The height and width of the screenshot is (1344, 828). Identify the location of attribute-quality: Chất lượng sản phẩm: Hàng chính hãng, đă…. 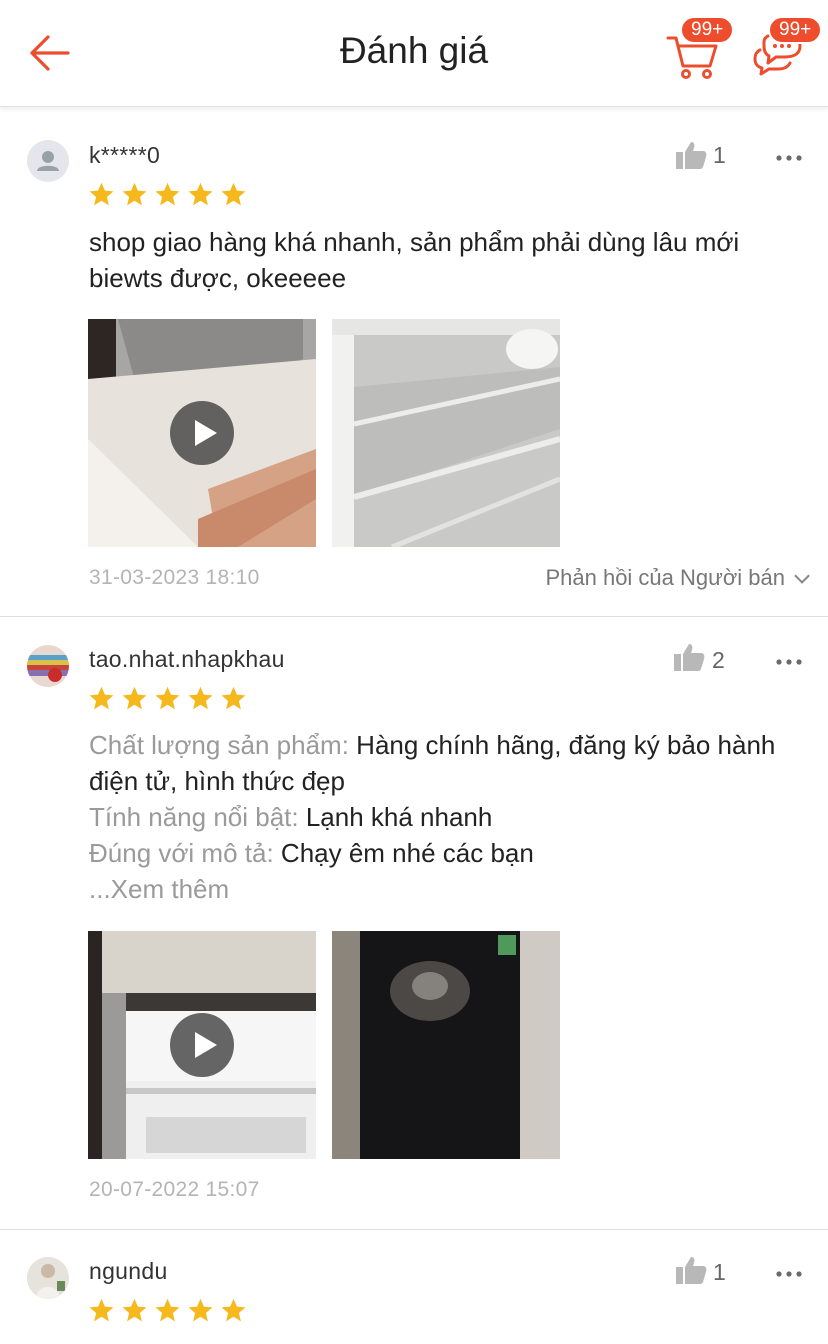
(439, 763).